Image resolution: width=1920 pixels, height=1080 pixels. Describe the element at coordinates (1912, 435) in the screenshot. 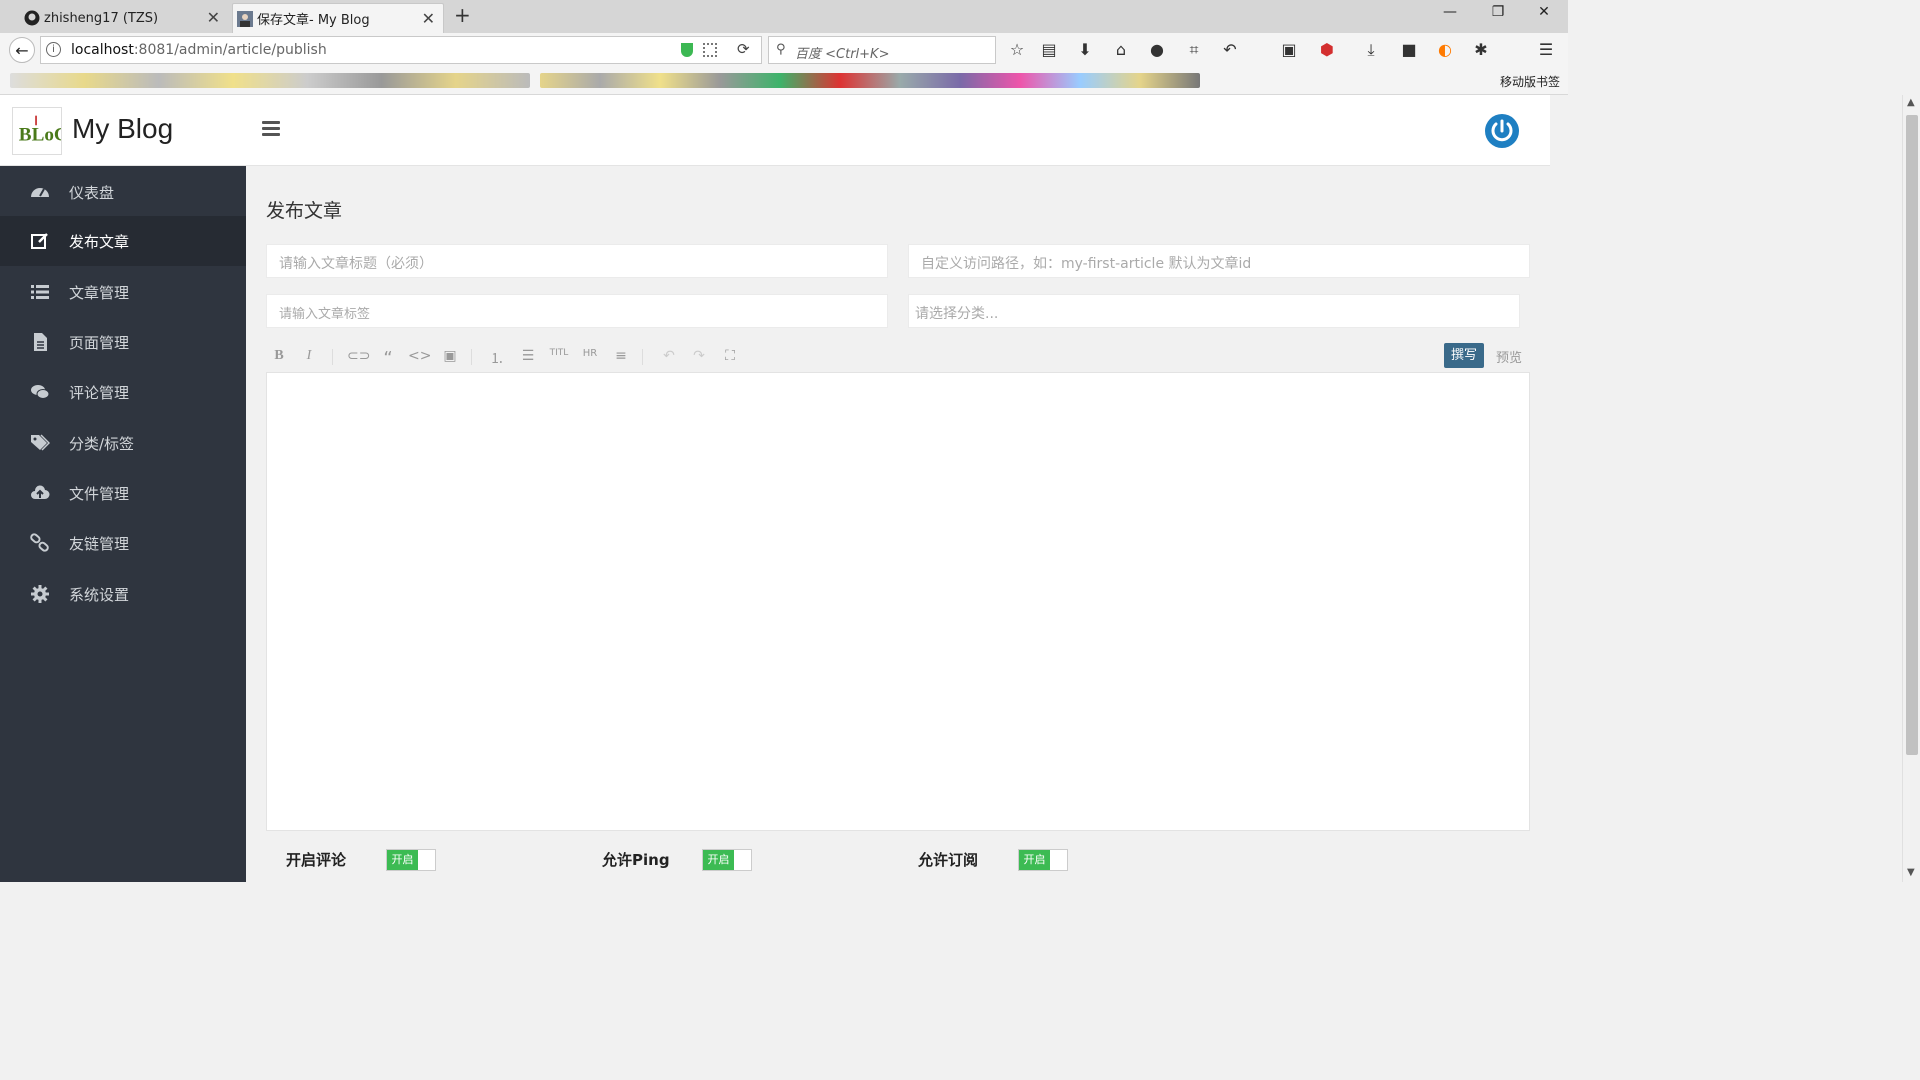

I see `scroll-thumb` at that location.